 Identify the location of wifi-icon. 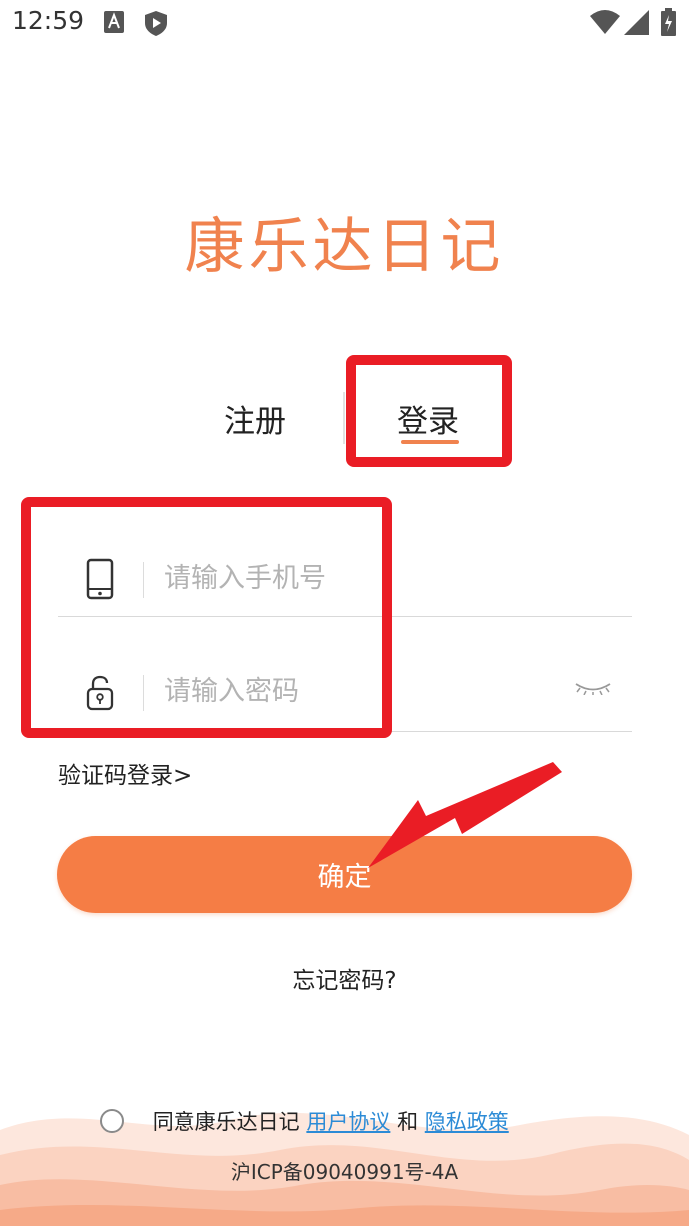
(605, 22).